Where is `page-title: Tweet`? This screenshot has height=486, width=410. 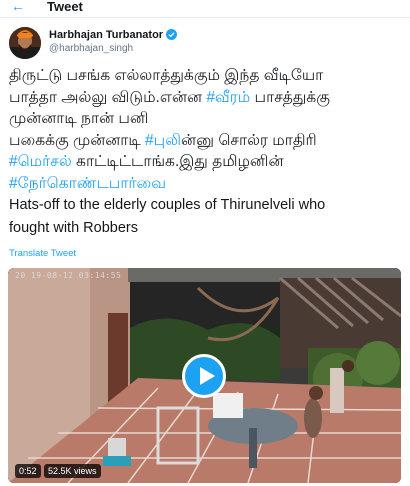 page-title: Tweet is located at coordinates (65, 7).